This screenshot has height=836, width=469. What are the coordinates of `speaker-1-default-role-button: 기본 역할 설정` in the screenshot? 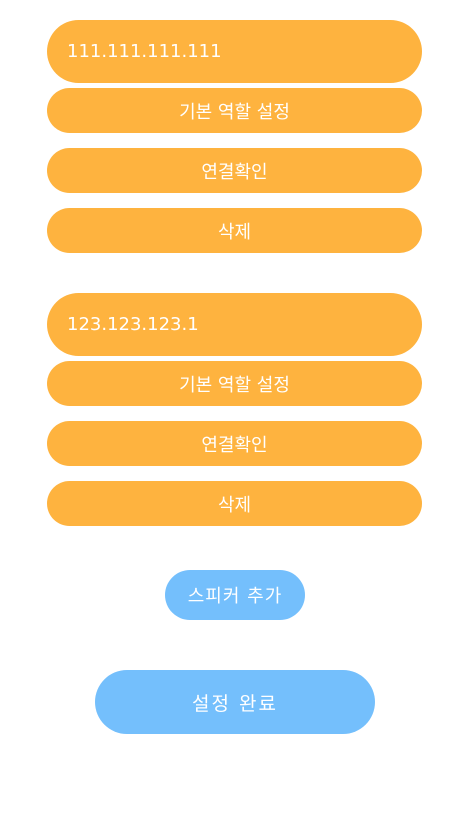 It's located at (234, 110).